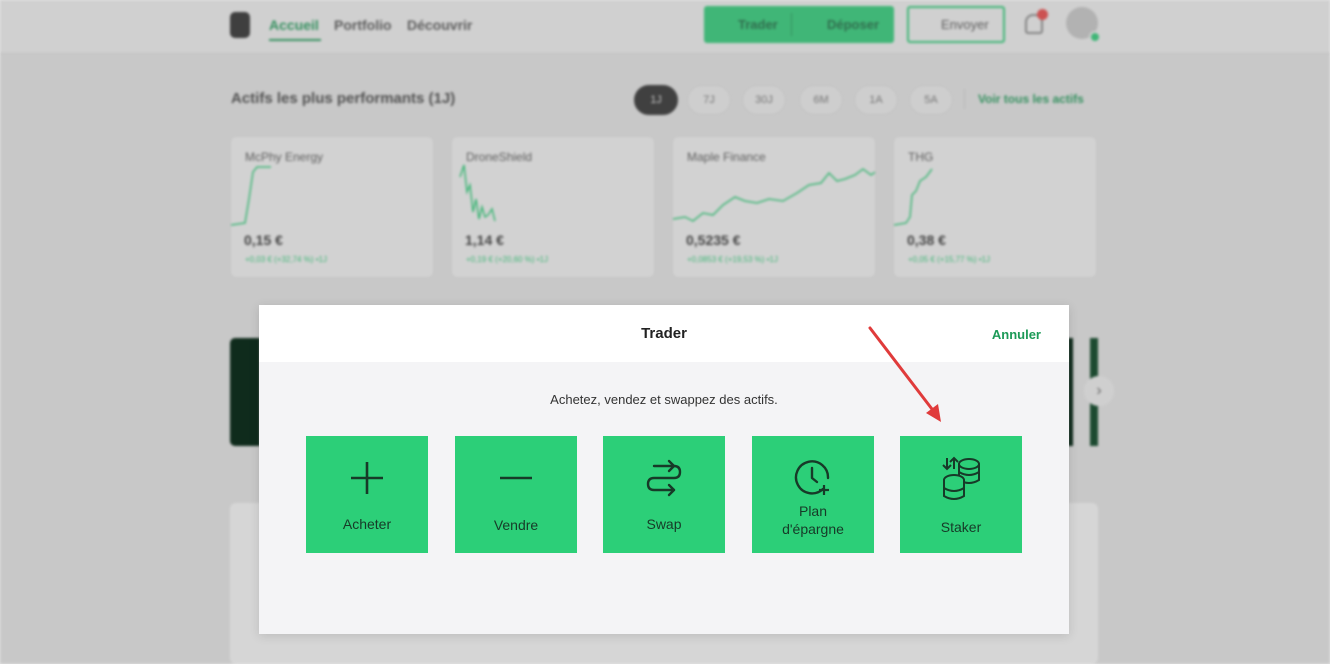 The image size is (1330, 664). Describe the element at coordinates (904, 374) in the screenshot. I see `annotation-arrow` at that location.